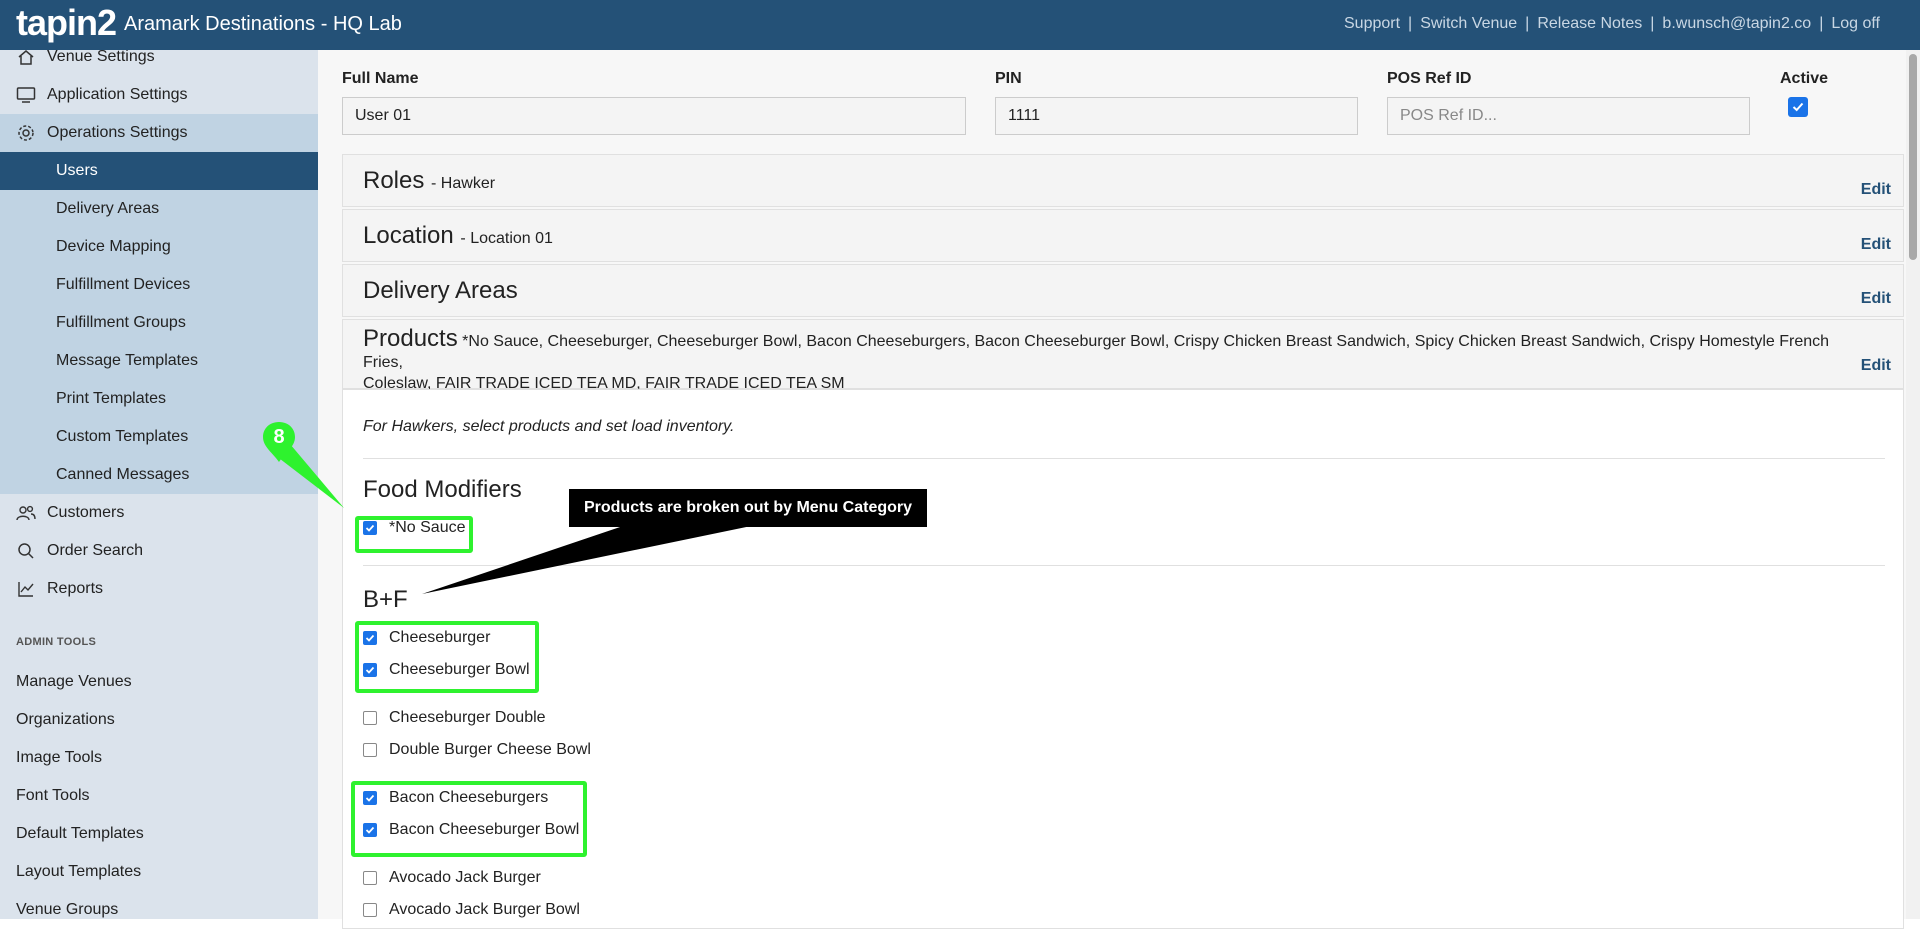 This screenshot has width=1920, height=929. I want to click on sidebar-item-label: Canned Messages, so click(123, 474).